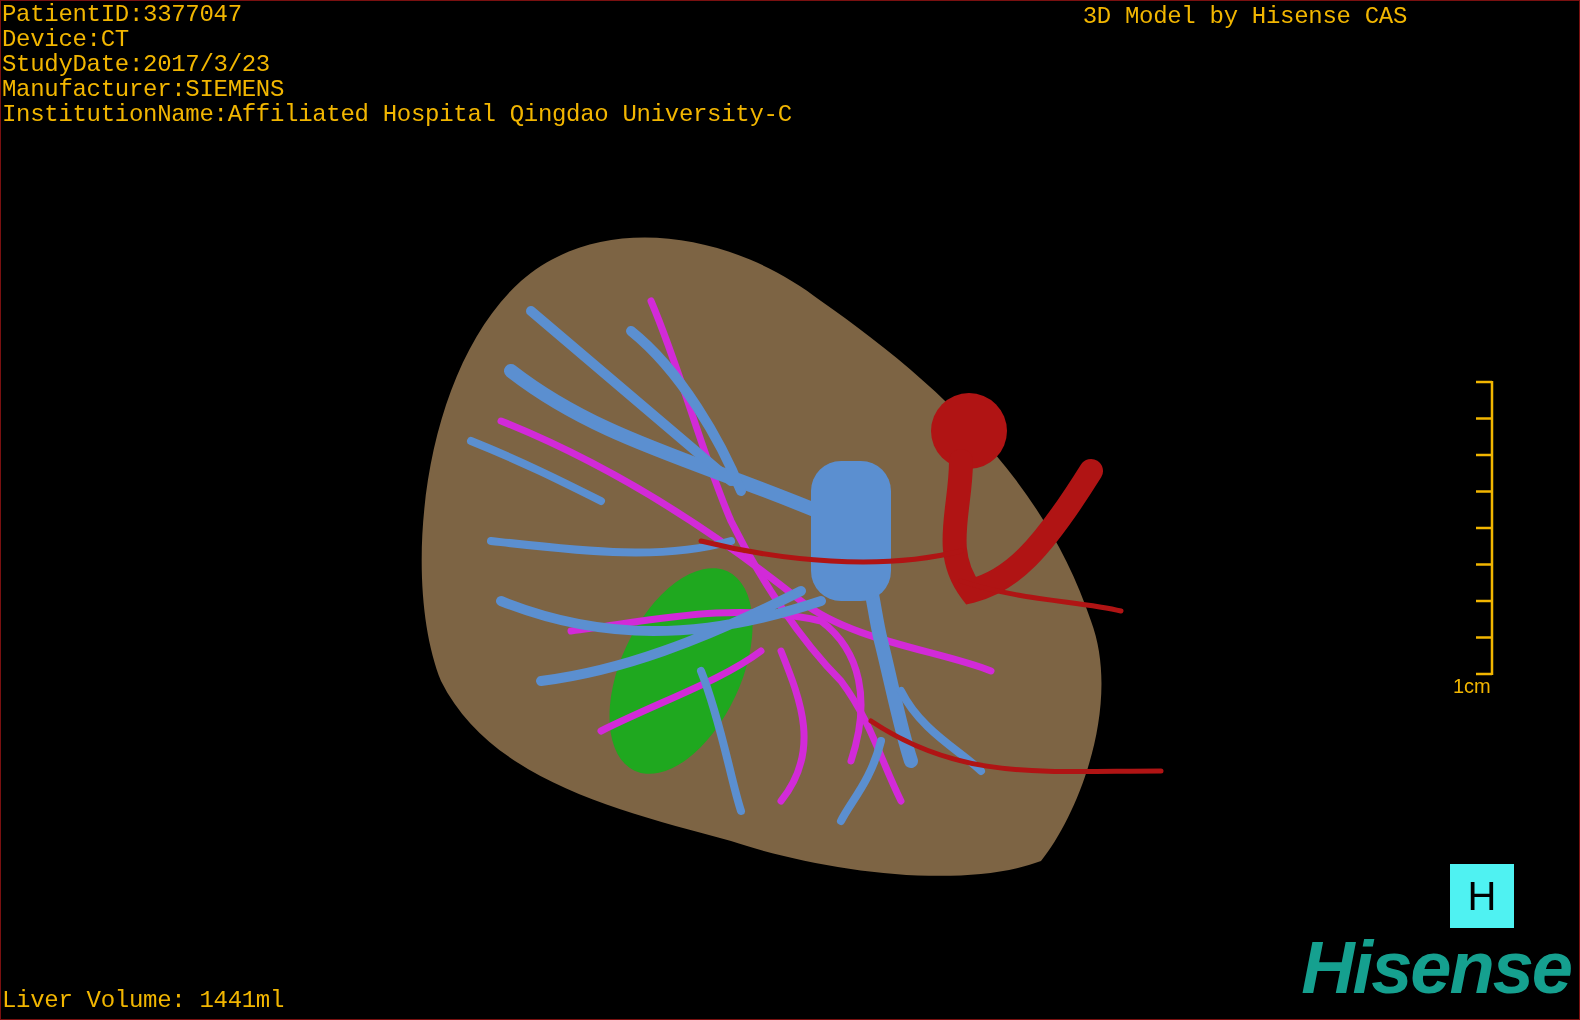 The width and height of the screenshot is (1580, 1020). I want to click on orientation-button: H, so click(1482, 896).